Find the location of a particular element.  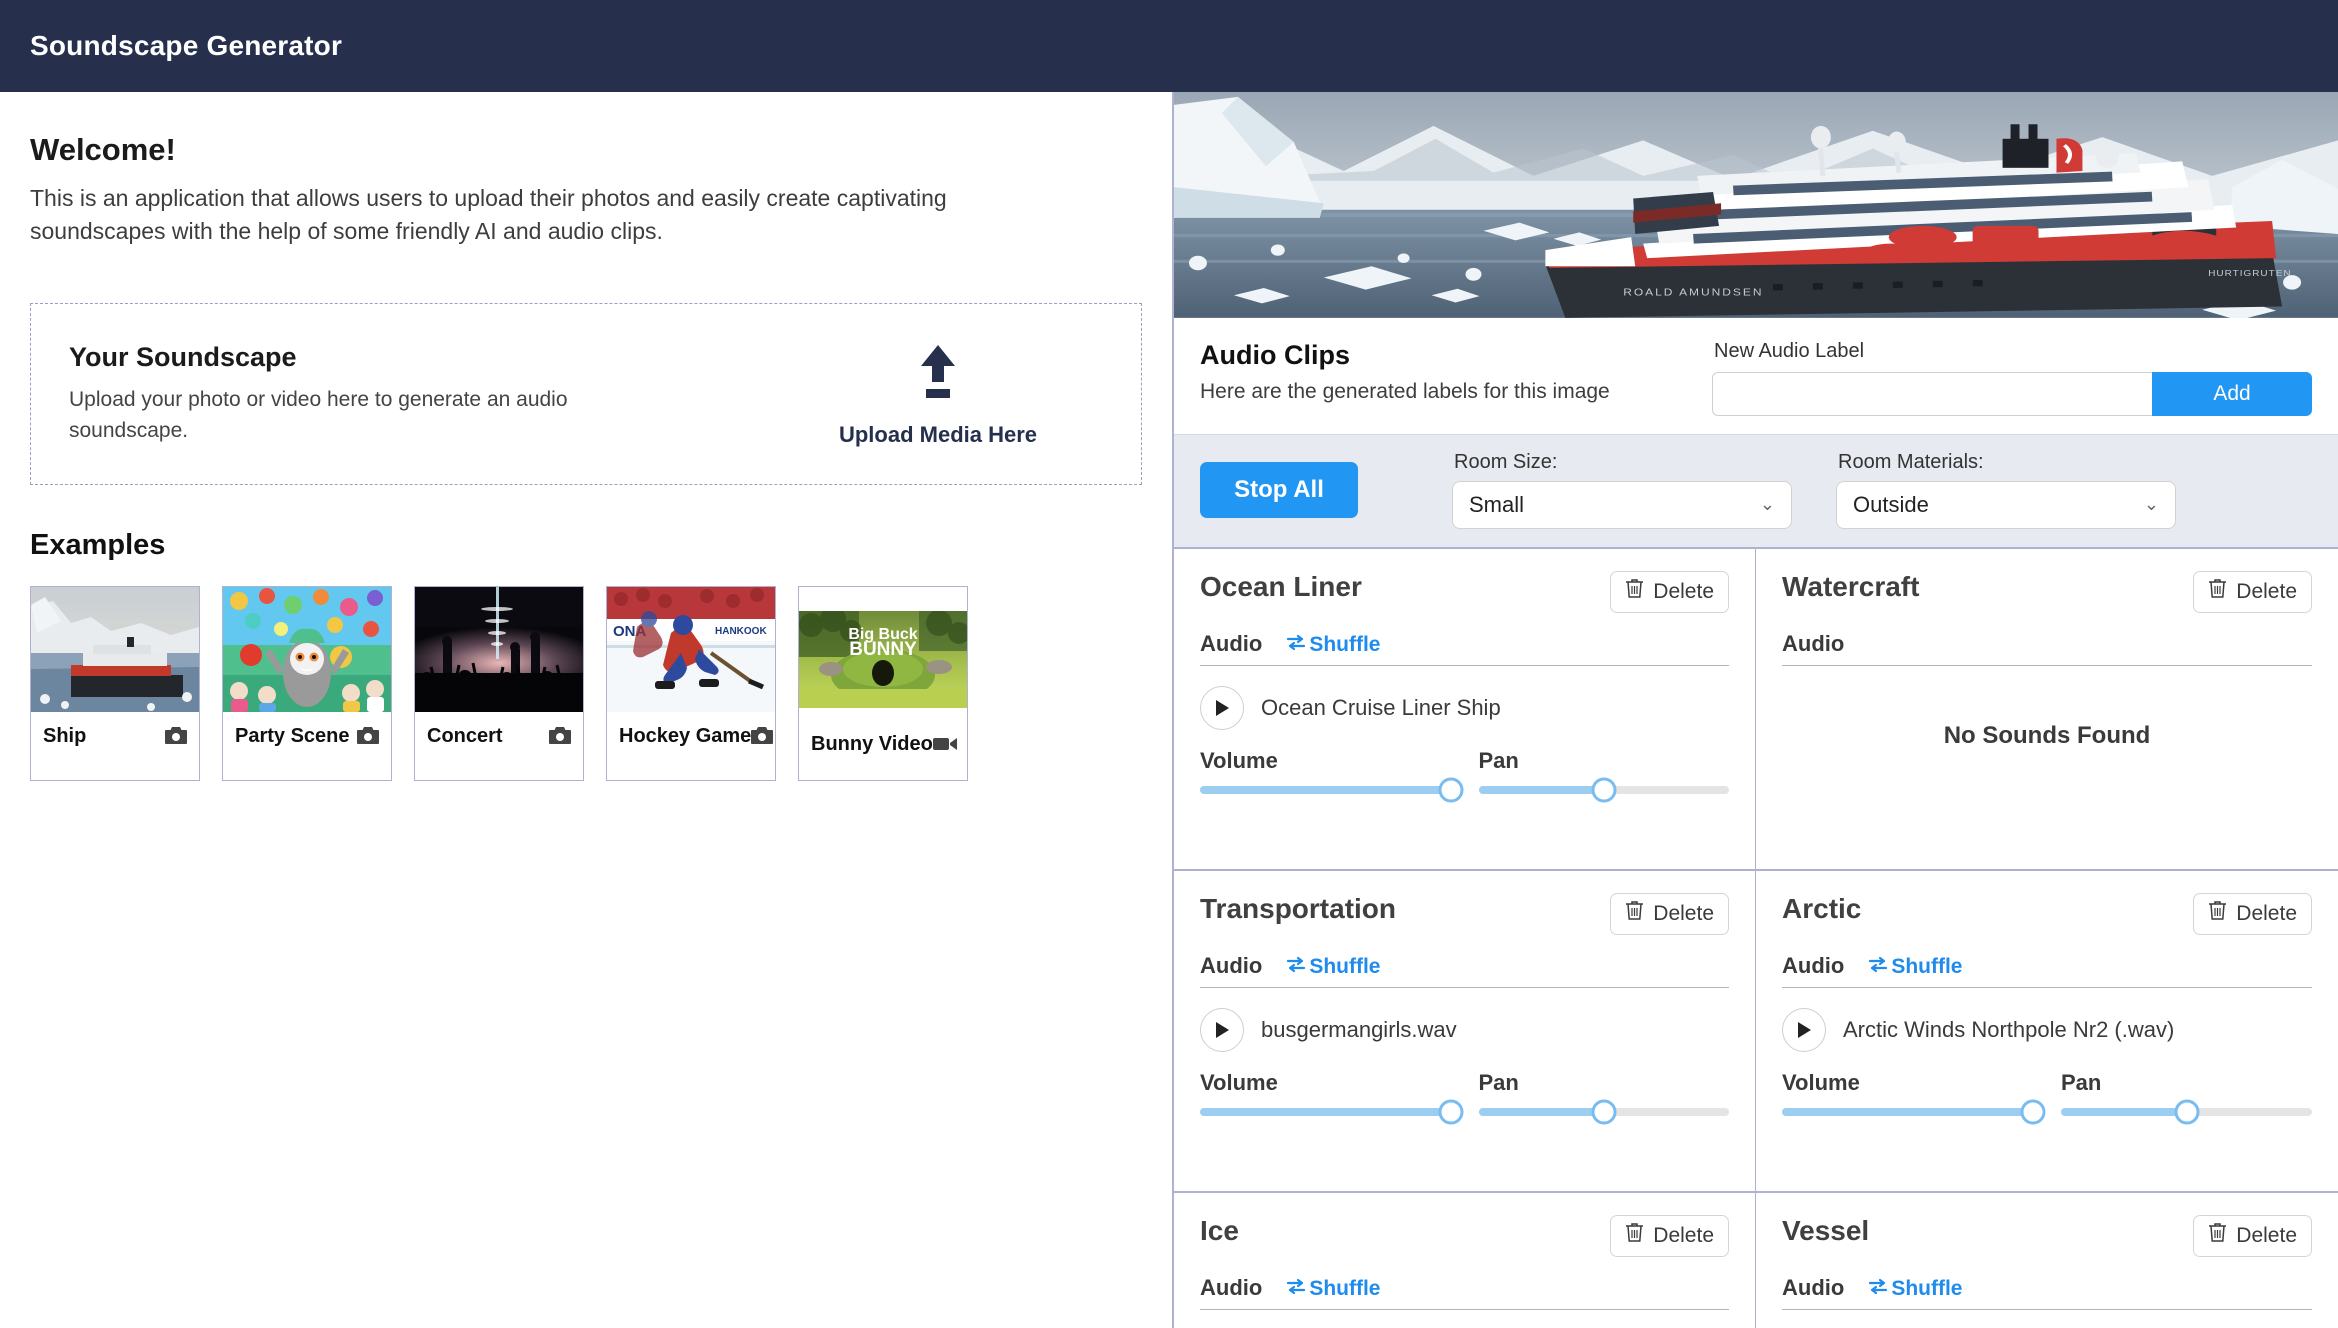

add-label-button: Add is located at coordinates (2232, 393).